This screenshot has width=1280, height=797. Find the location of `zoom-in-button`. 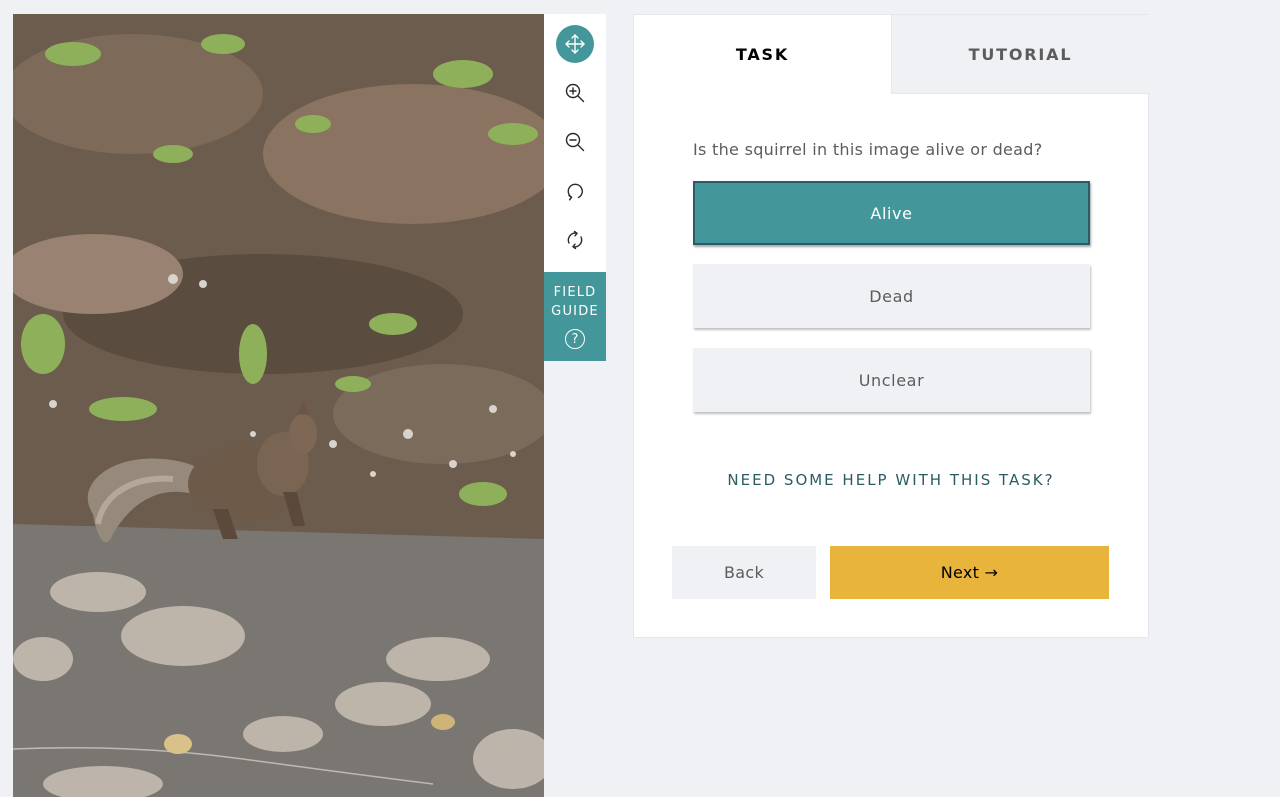

zoom-in-button is located at coordinates (575, 93).